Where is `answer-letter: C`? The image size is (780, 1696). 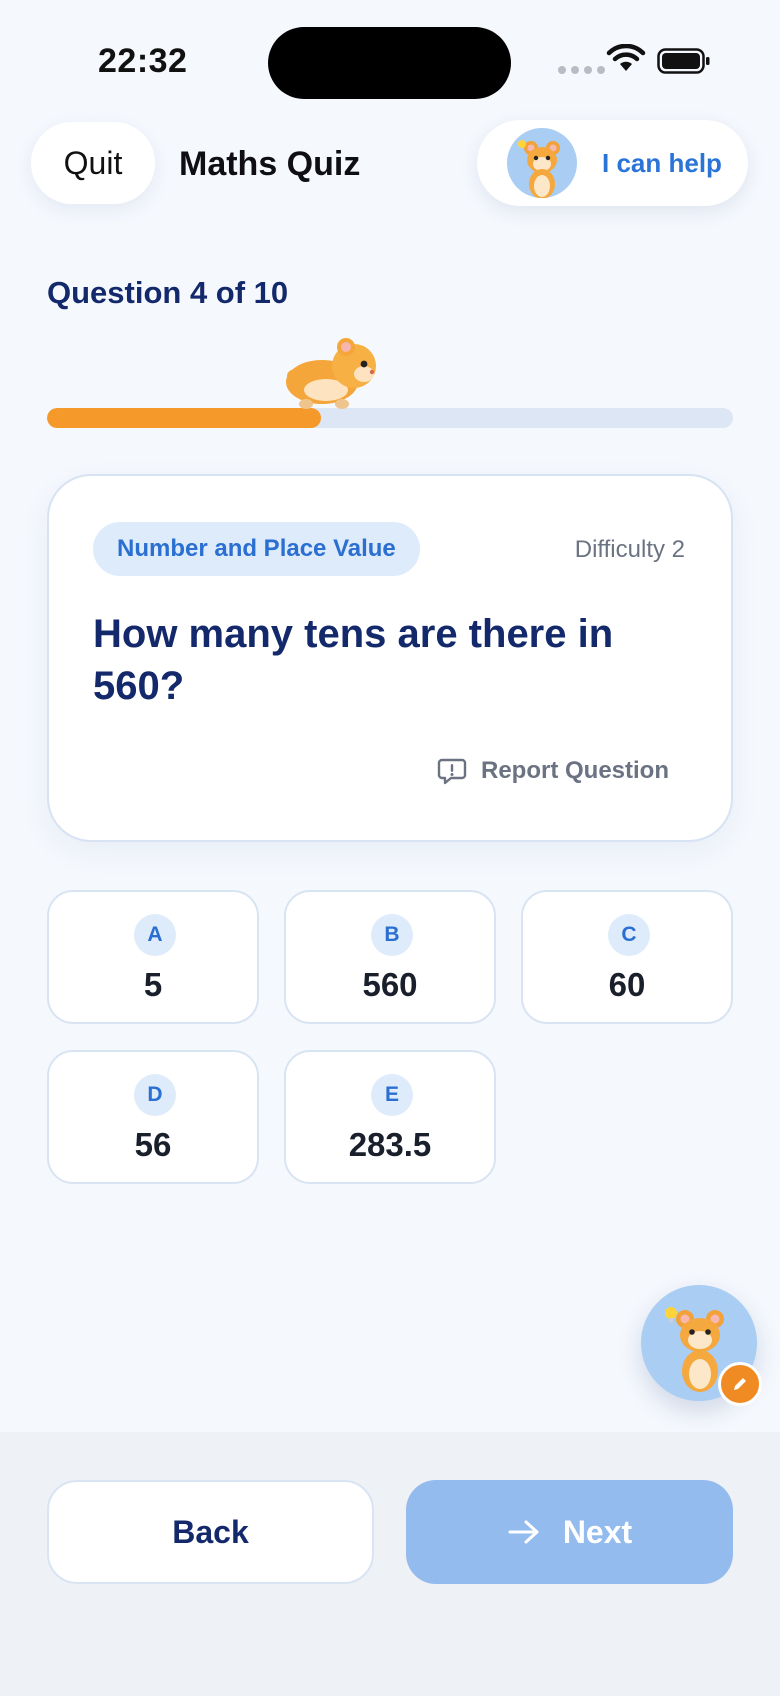 answer-letter: C is located at coordinates (629, 935).